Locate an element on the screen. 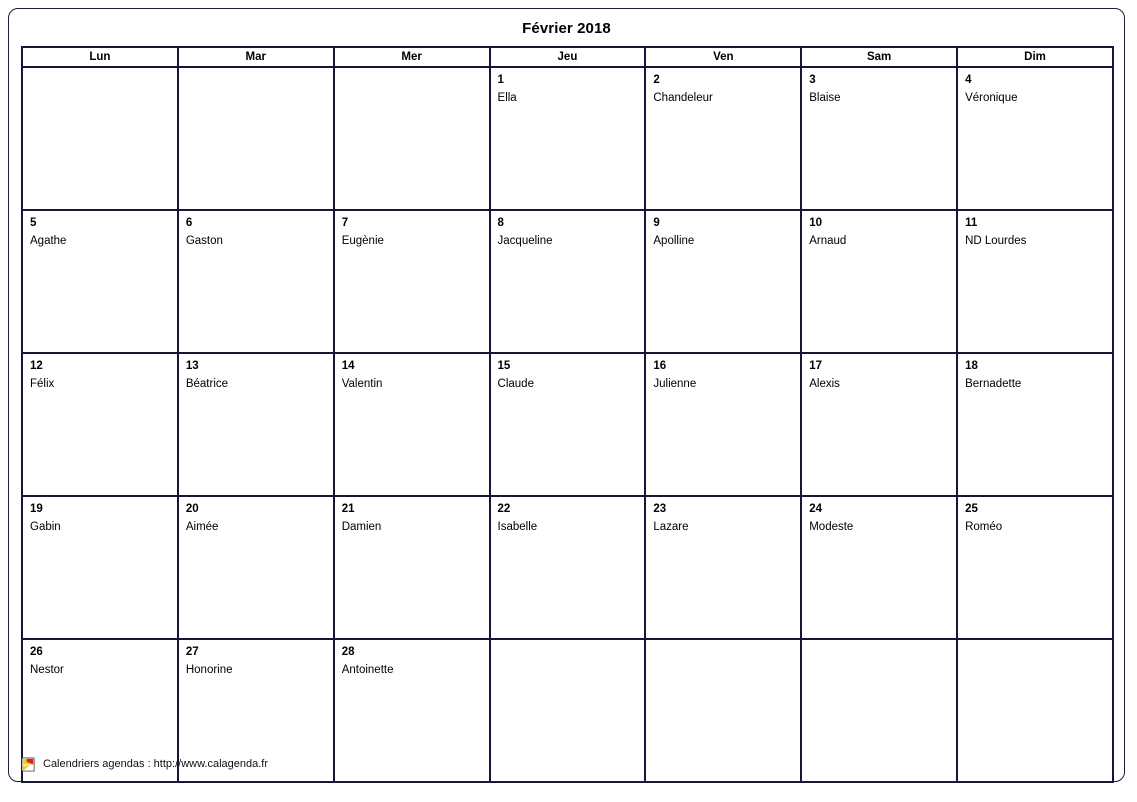  day-number: 20 is located at coordinates (192, 509).